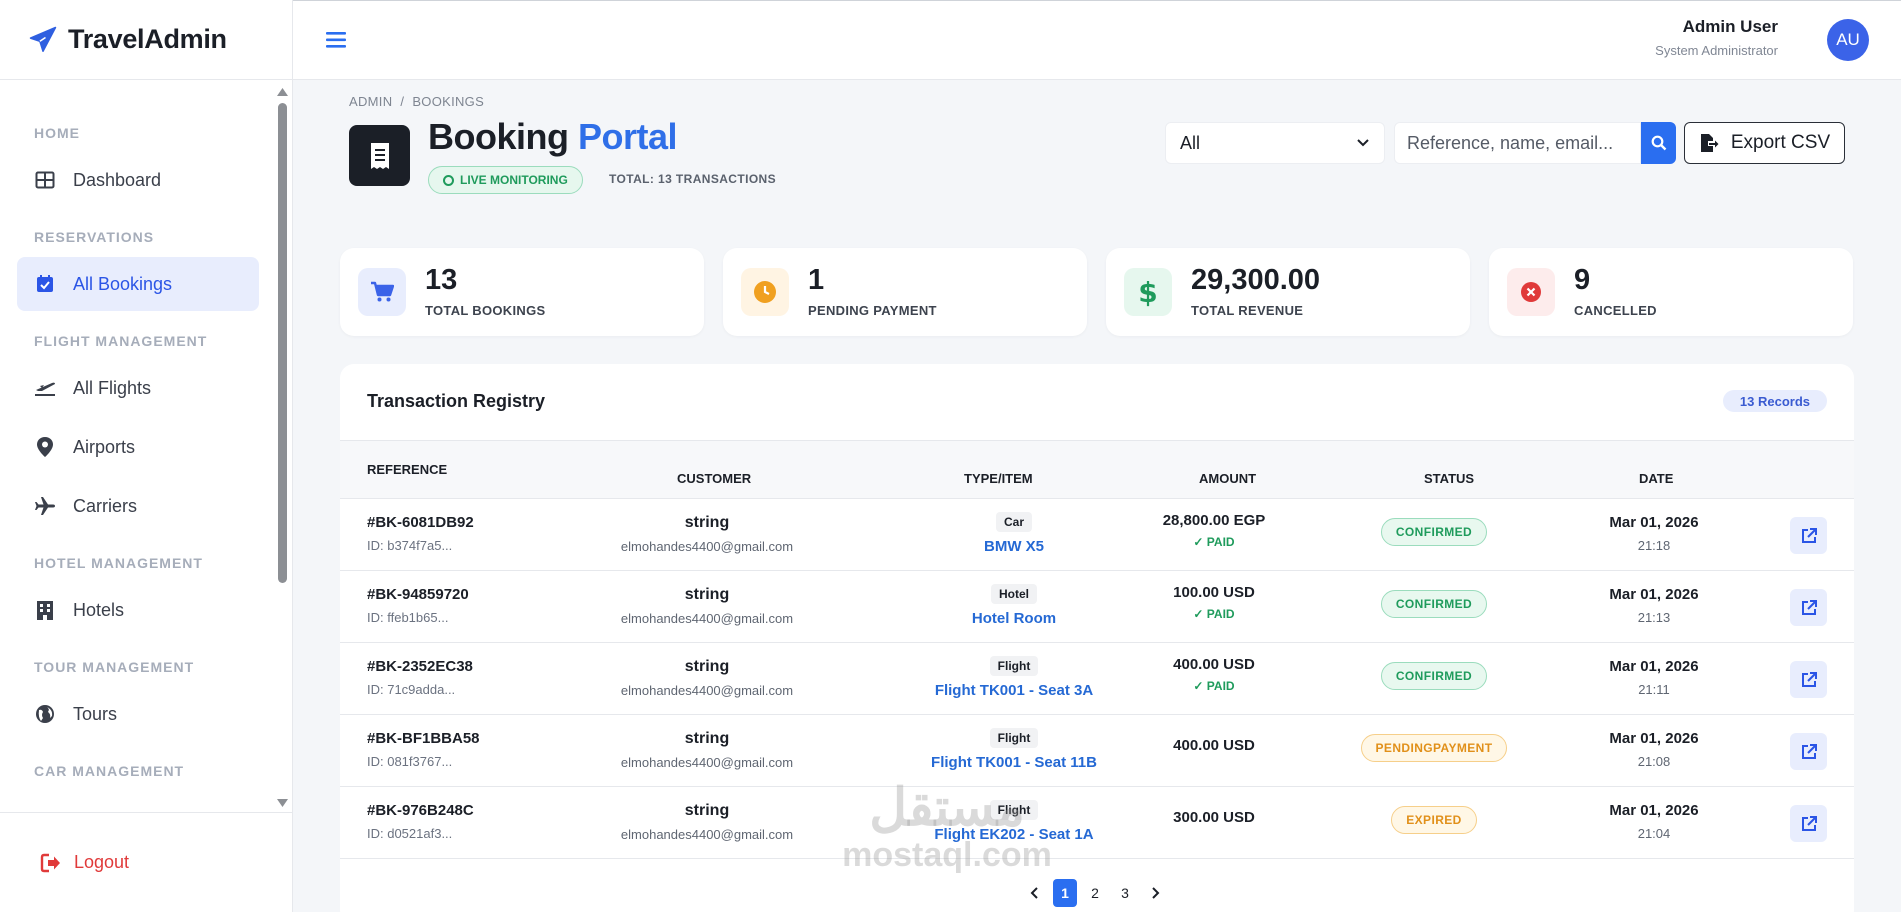 The height and width of the screenshot is (912, 1901). I want to click on sidebar-item-airports: Airports, so click(138, 447).